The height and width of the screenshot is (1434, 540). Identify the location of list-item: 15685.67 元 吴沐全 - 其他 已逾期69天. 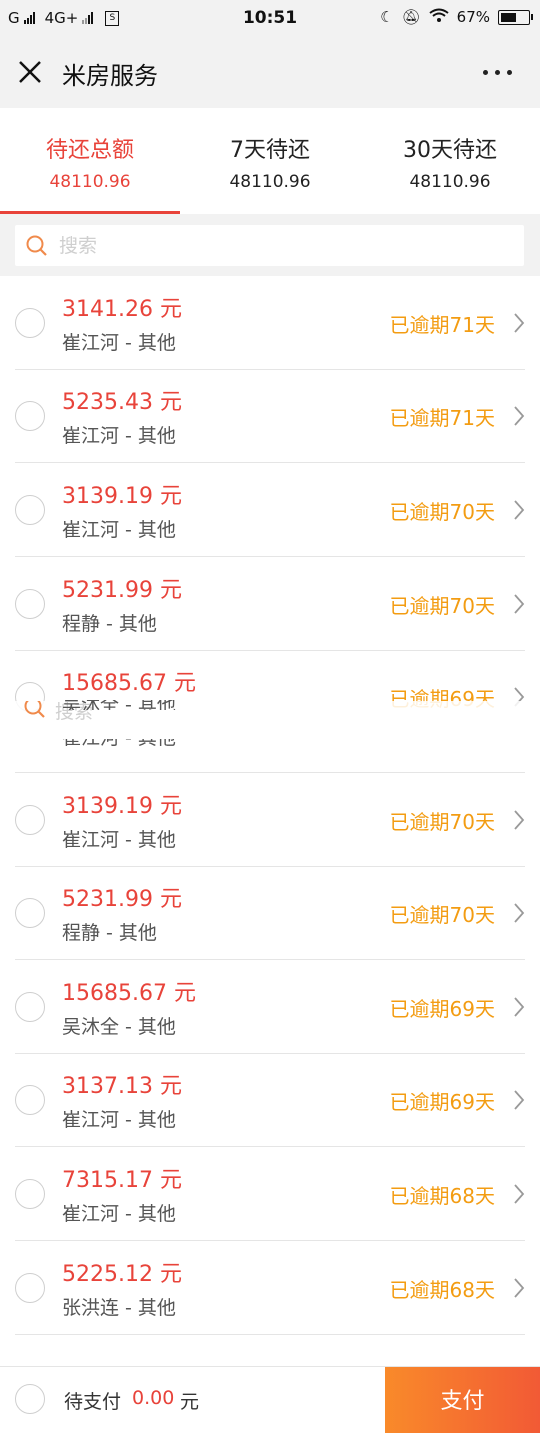
(270, 1007).